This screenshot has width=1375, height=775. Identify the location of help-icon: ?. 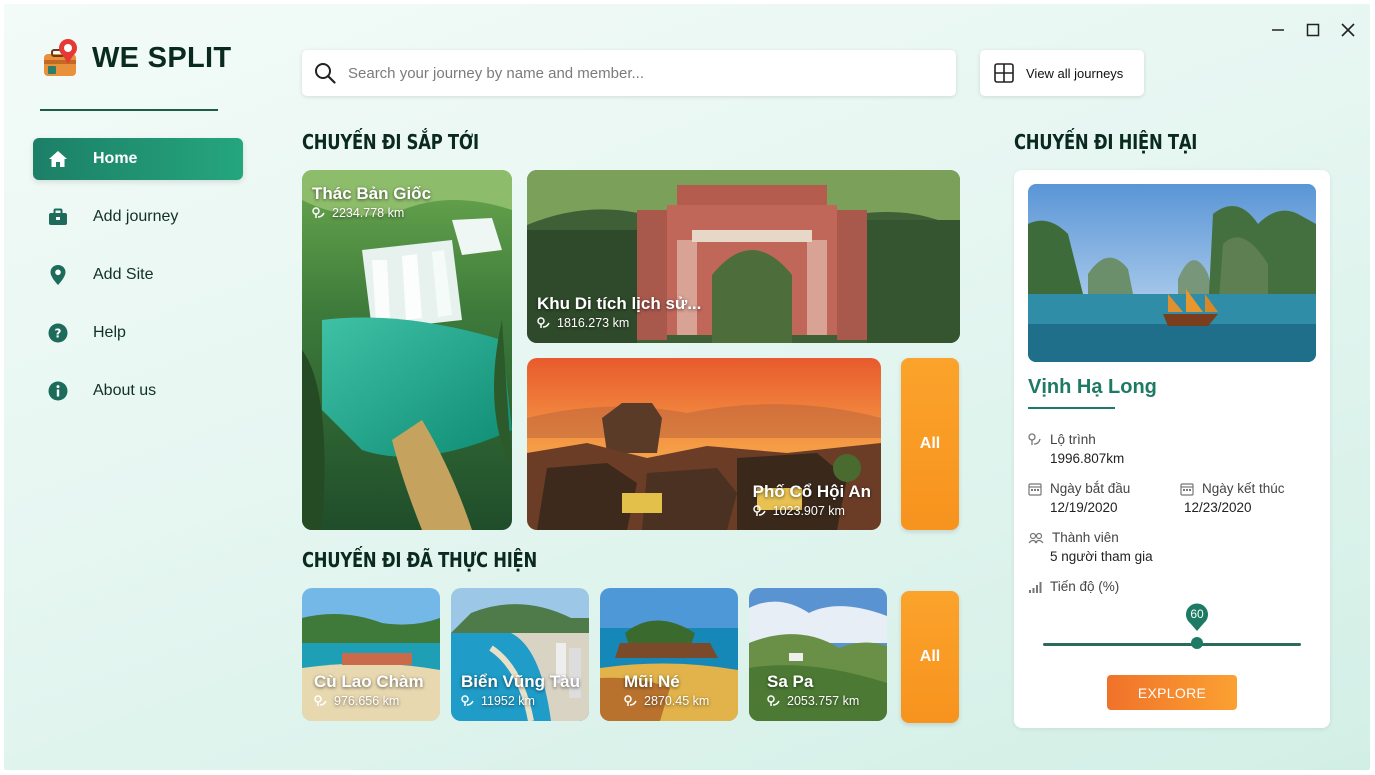
(58, 333).